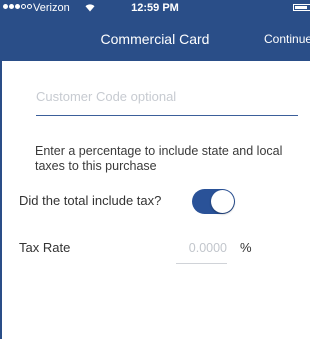  What do you see at coordinates (45, 247) in the screenshot?
I see `tax-rate-label: Tax Rate` at bounding box center [45, 247].